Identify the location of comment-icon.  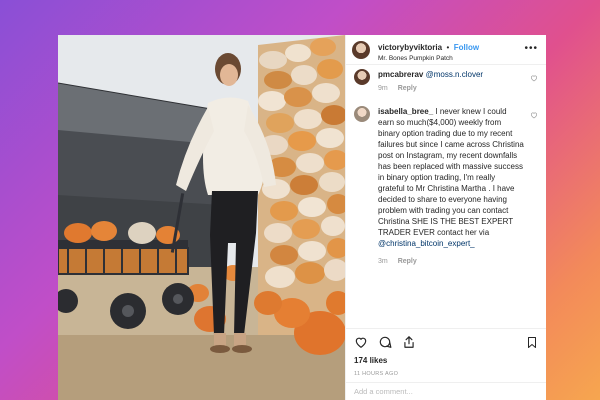
(385, 342).